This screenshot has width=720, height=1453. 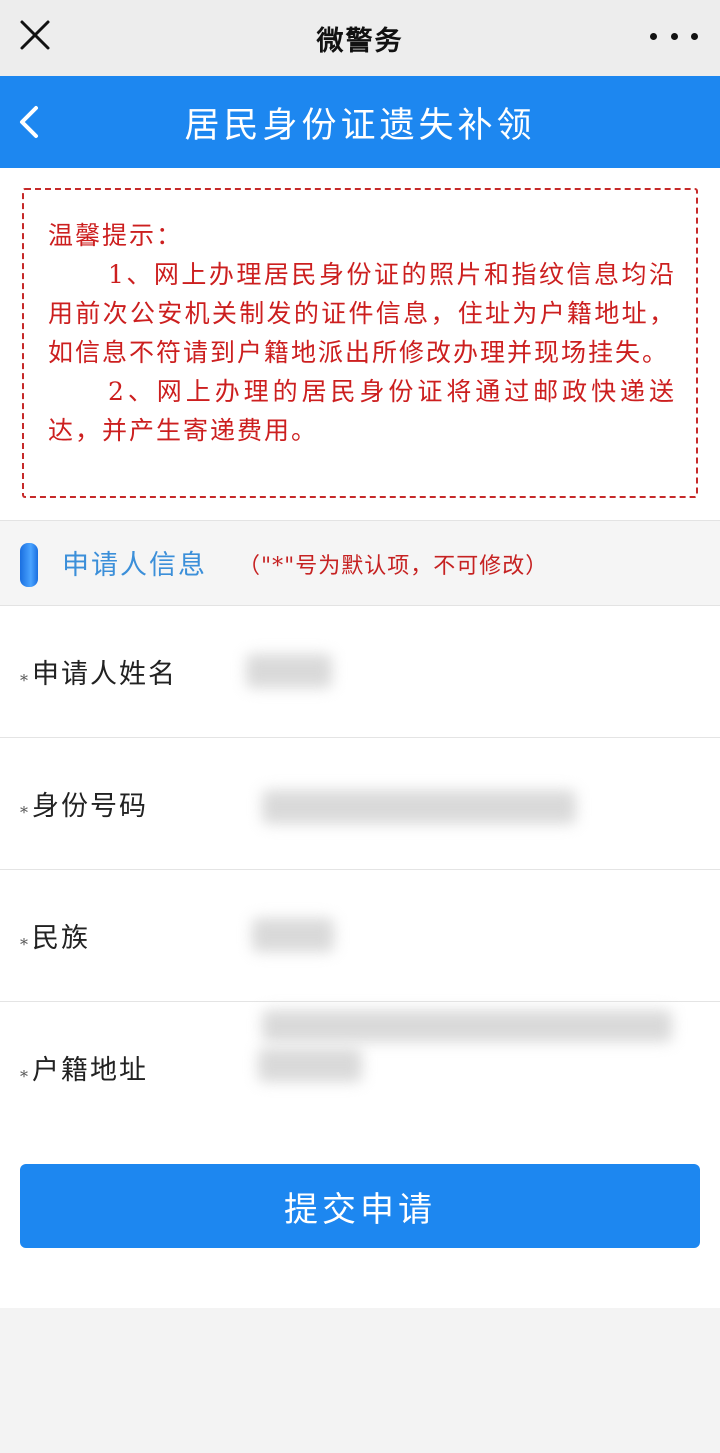 I want to click on field-label-text: 户籍地址, so click(x=90, y=1070).